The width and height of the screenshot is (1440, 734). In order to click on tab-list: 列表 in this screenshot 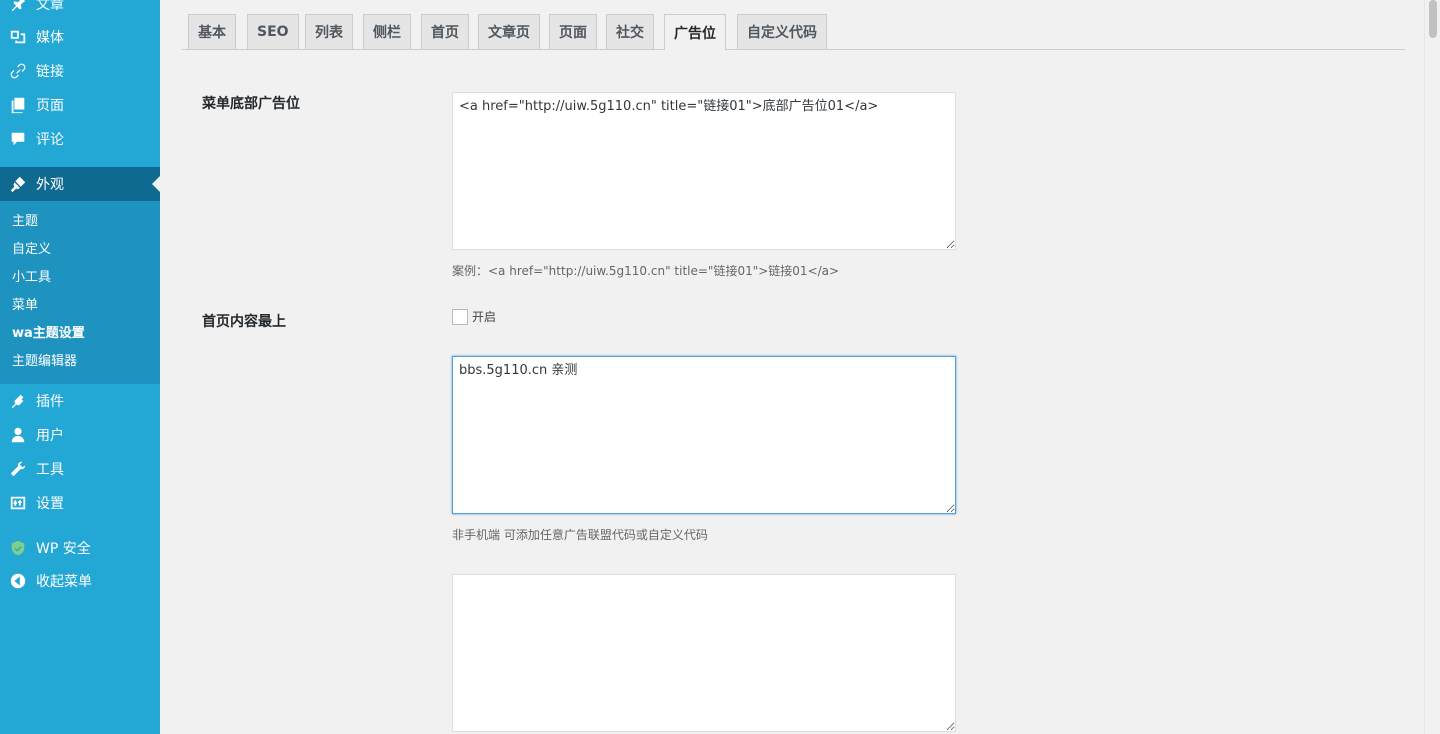, I will do `click(329, 31)`.